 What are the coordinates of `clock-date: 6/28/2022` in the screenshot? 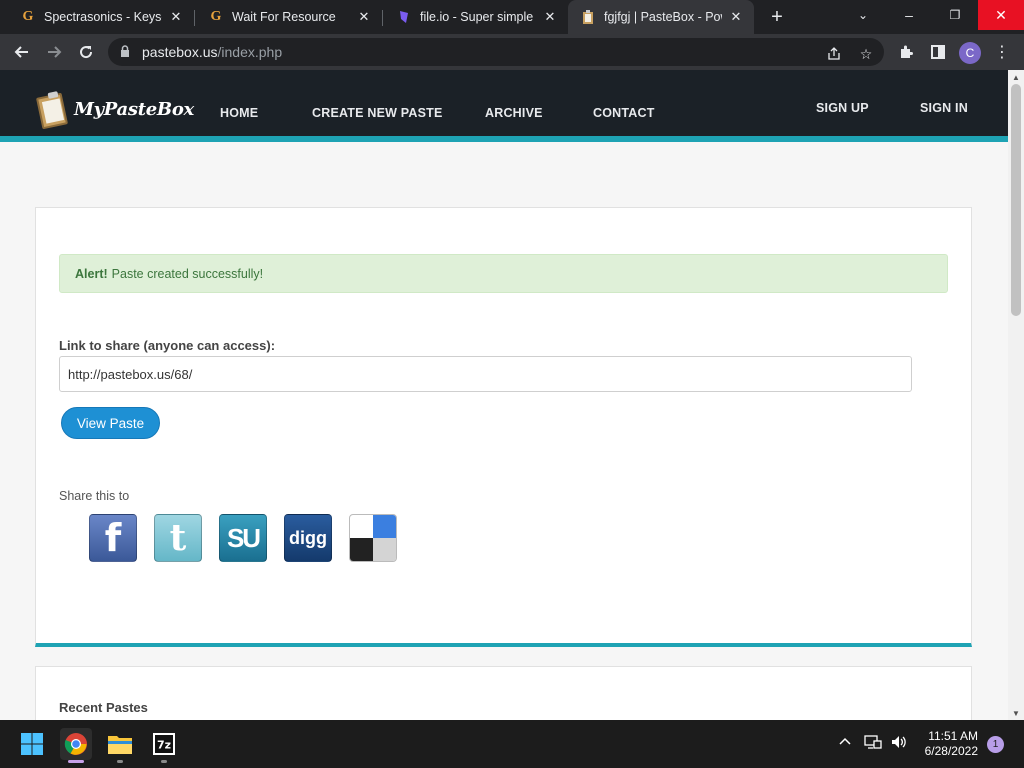 It's located at (951, 751).